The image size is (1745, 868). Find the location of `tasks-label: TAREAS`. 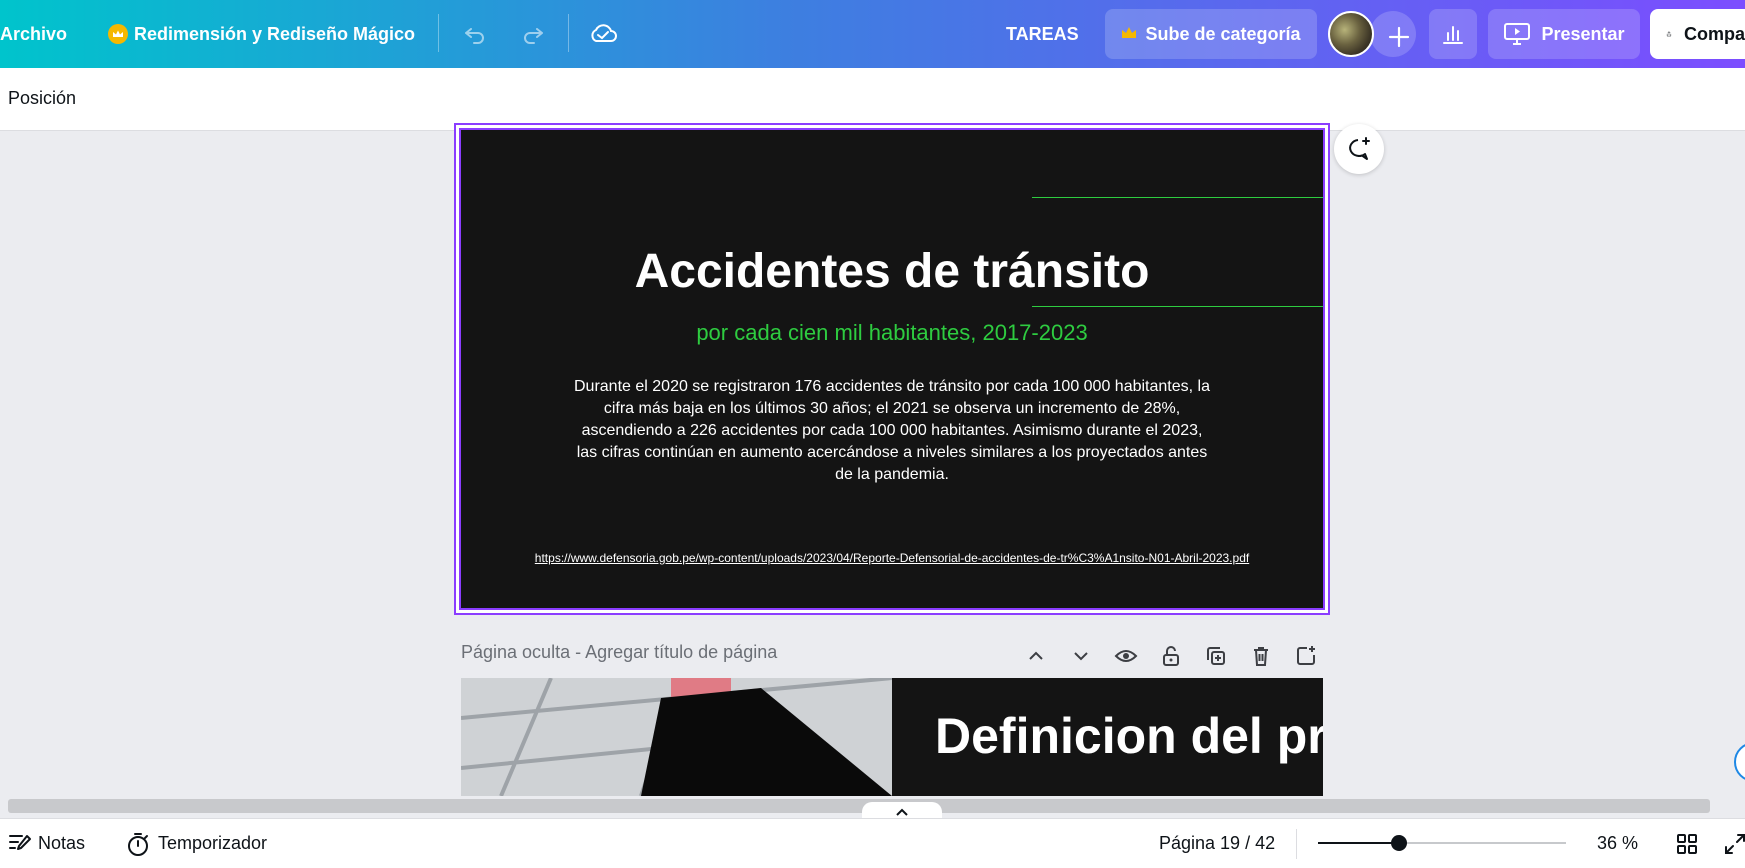

tasks-label: TAREAS is located at coordinates (1042, 33).